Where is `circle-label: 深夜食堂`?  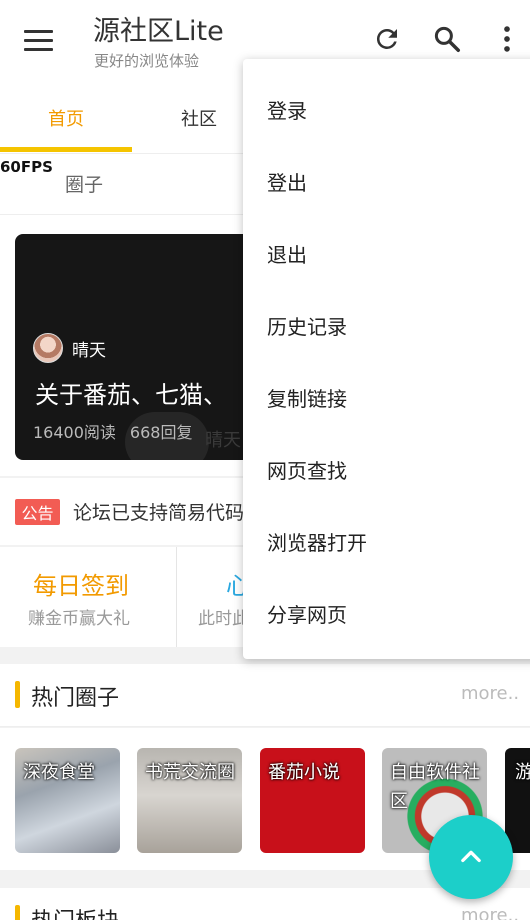
circle-label: 深夜食堂 is located at coordinates (59, 772).